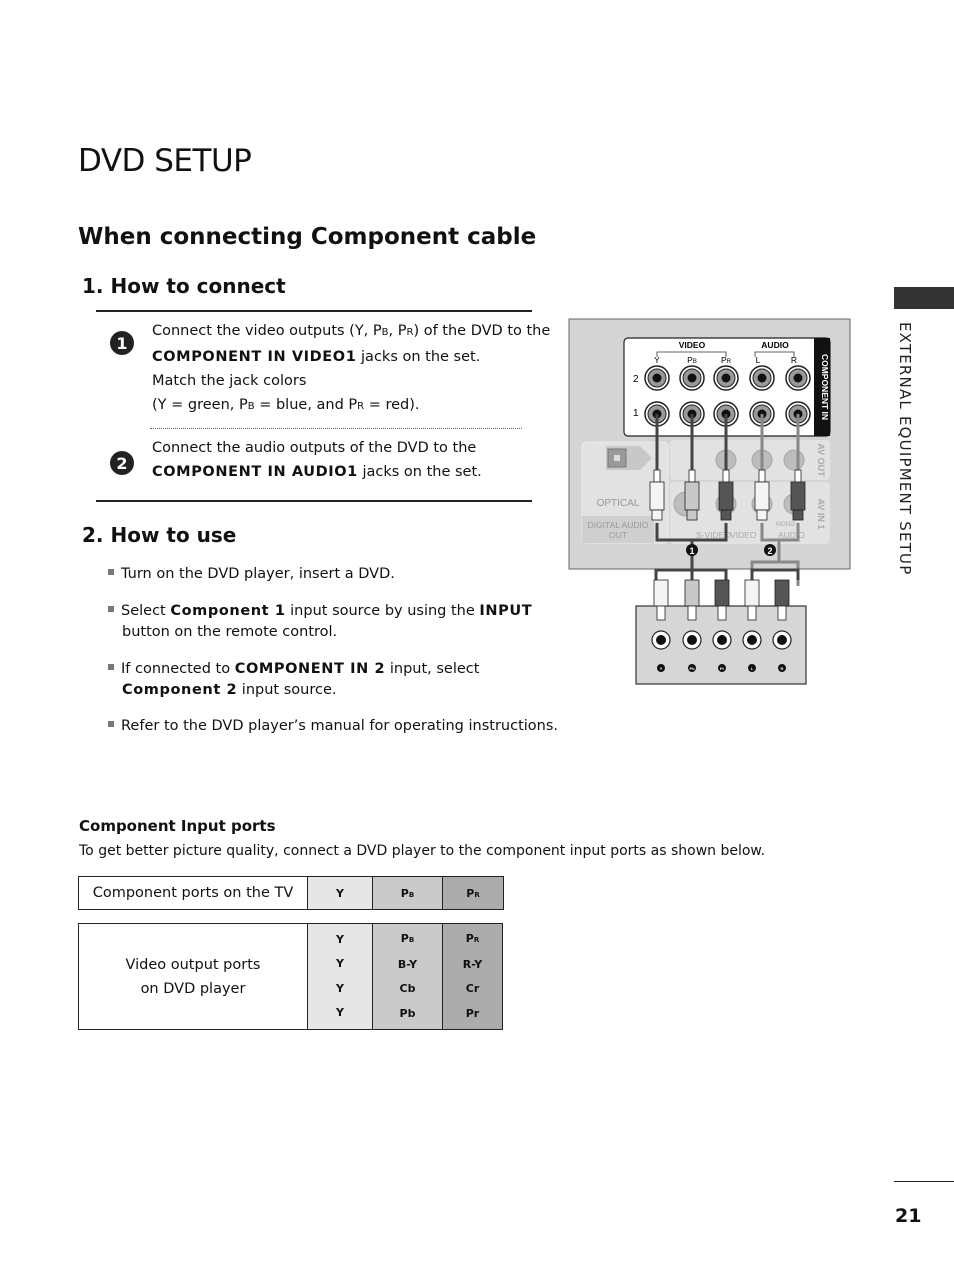 The image size is (954, 1272). Describe the element at coordinates (407, 893) in the screenshot. I see `tv-port-pb: PB` at that location.